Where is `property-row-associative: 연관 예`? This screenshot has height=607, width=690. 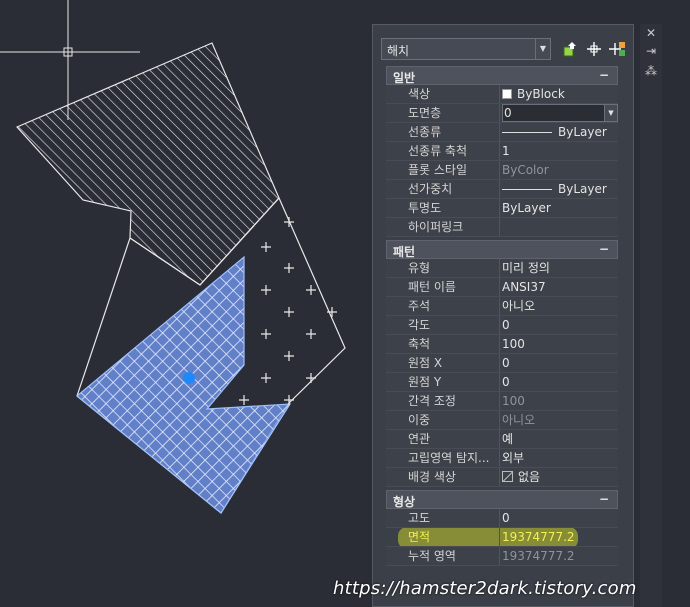 property-row-associative: 연관 예 is located at coordinates (502, 439).